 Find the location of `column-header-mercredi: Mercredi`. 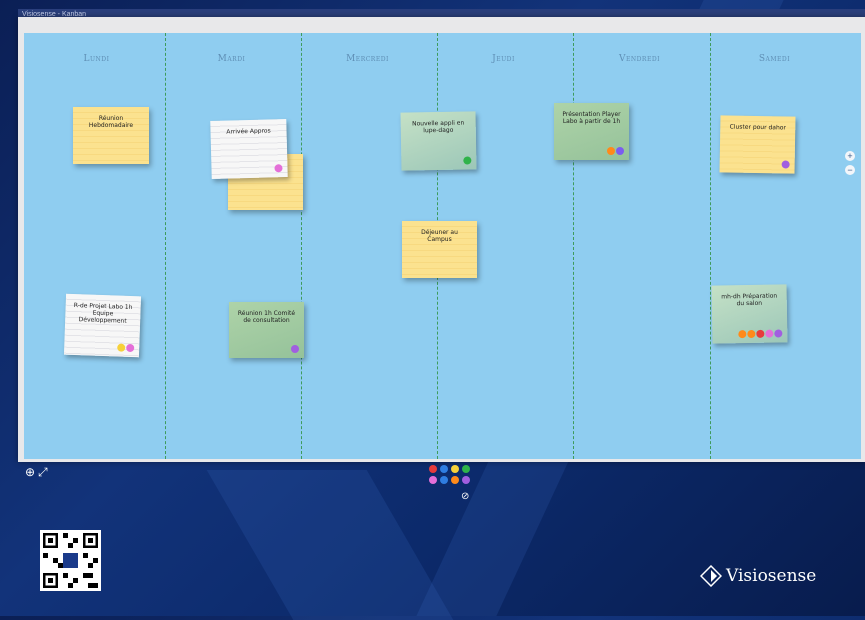

column-header-mercredi: Mercredi is located at coordinates (367, 59).